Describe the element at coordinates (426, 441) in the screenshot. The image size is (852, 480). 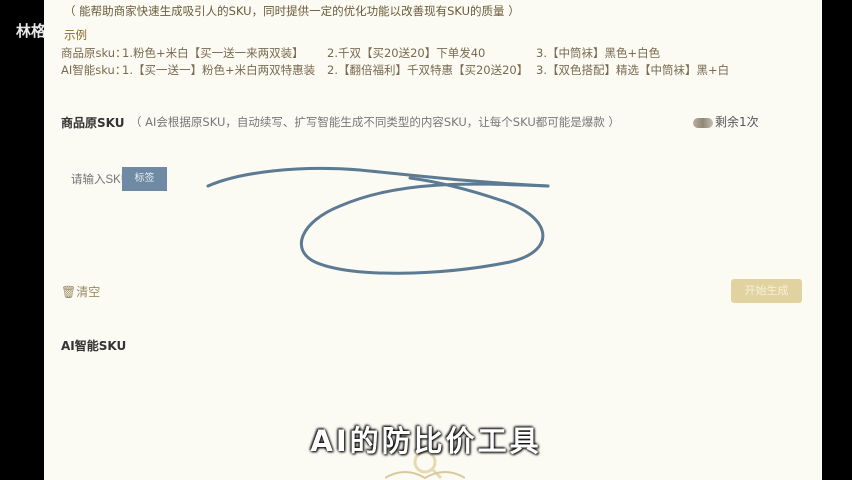
I see `video-subtitle: AI的防比价工具` at that location.